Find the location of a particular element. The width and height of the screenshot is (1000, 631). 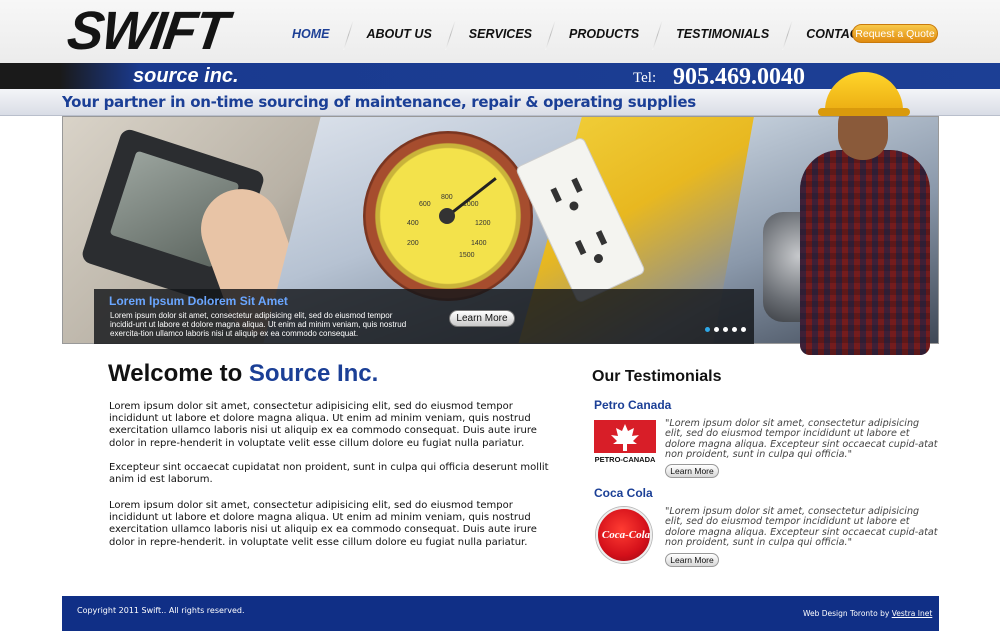

phone-number: 905.469.0040 is located at coordinates (739, 77).